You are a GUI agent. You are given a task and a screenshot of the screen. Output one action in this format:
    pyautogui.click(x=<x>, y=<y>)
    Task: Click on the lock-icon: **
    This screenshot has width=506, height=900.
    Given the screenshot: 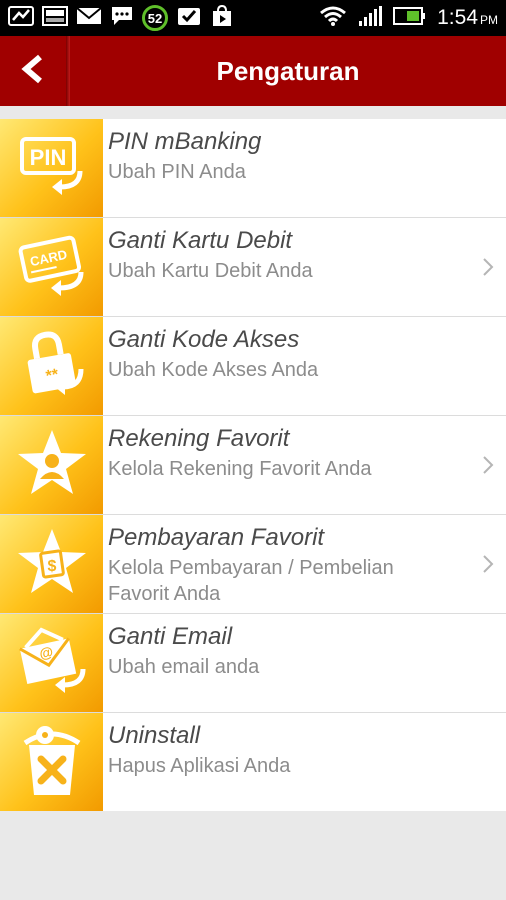 What is the action you would take?
    pyautogui.click(x=52, y=366)
    